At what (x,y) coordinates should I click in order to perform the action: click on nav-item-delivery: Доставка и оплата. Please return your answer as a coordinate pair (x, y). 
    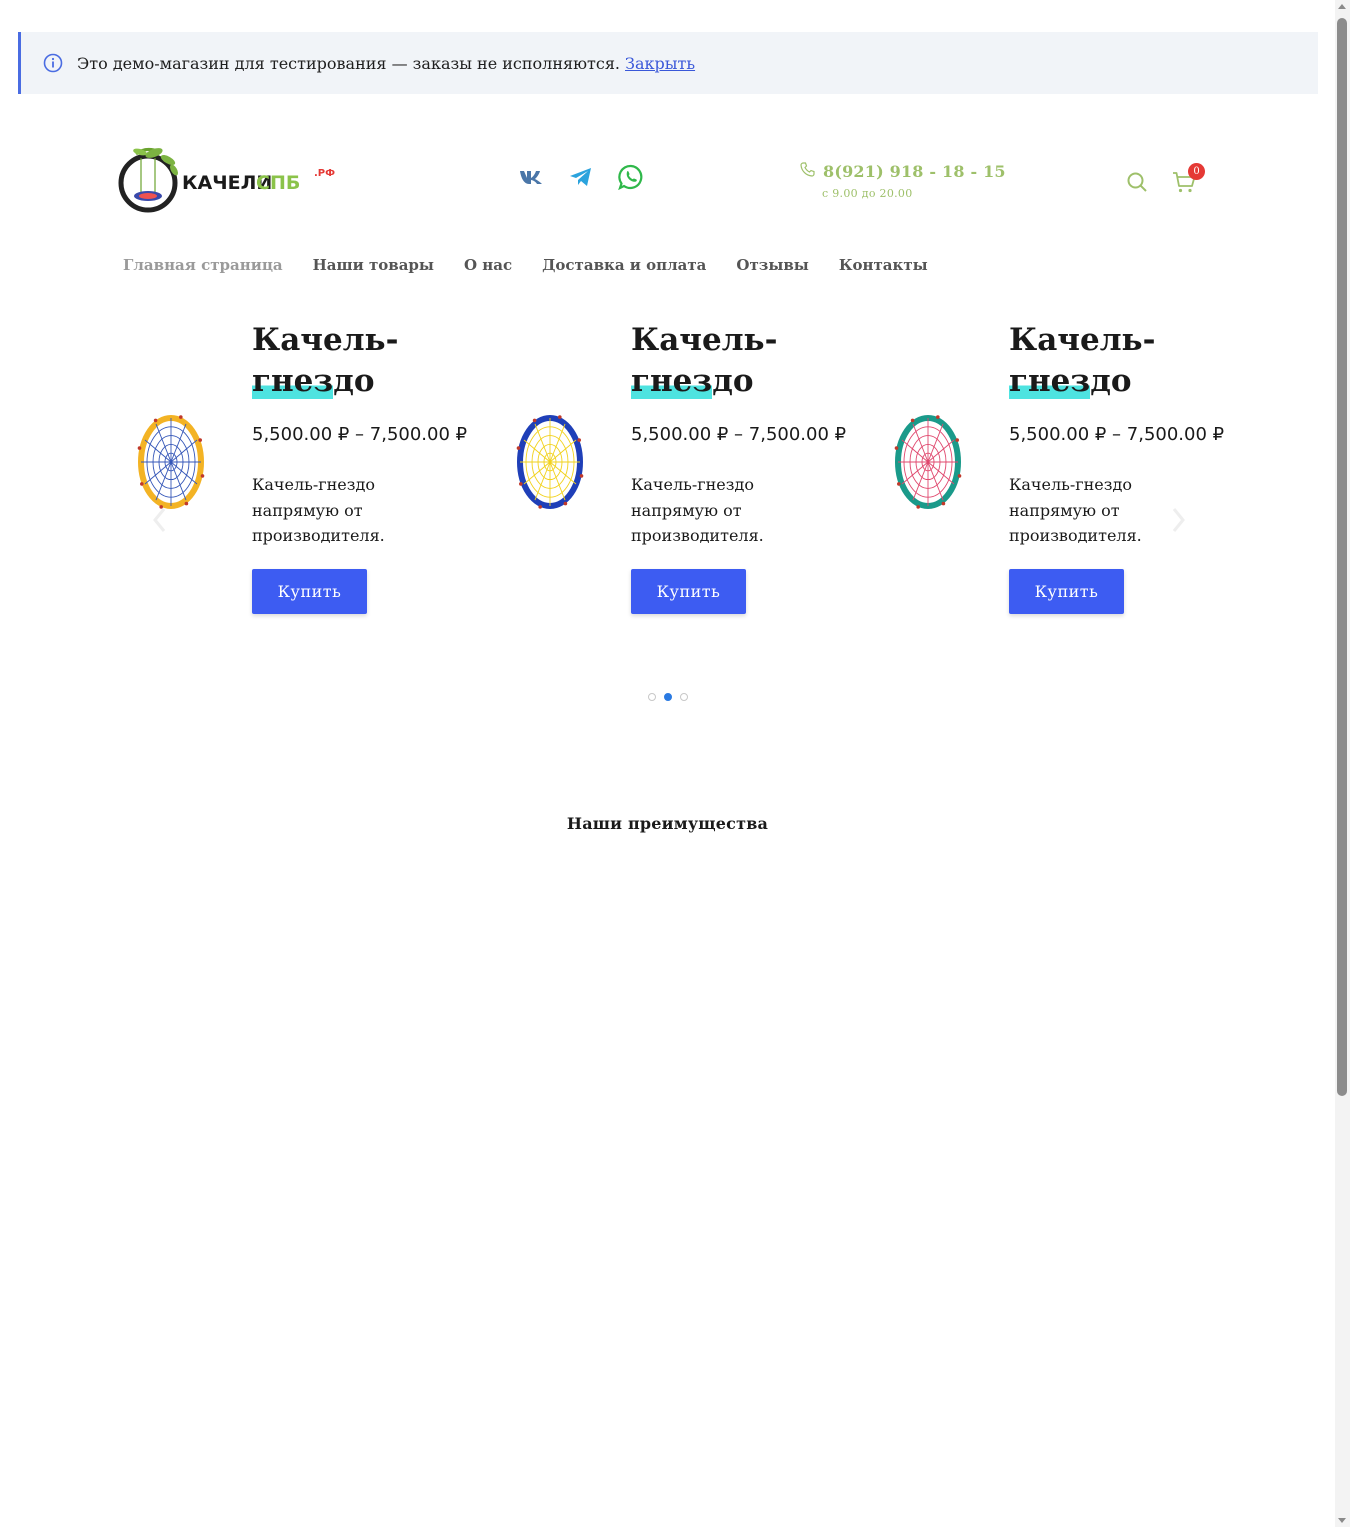
    Looking at the image, I should click on (624, 265).